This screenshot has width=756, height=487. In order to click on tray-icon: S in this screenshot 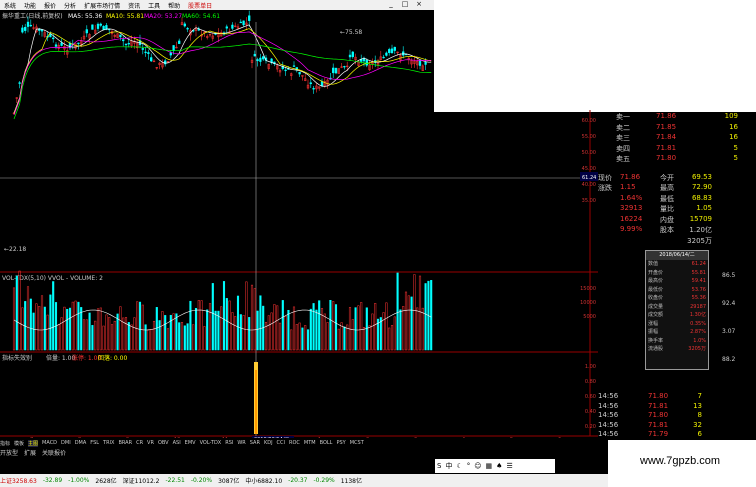, I will do `click(439, 466)`.